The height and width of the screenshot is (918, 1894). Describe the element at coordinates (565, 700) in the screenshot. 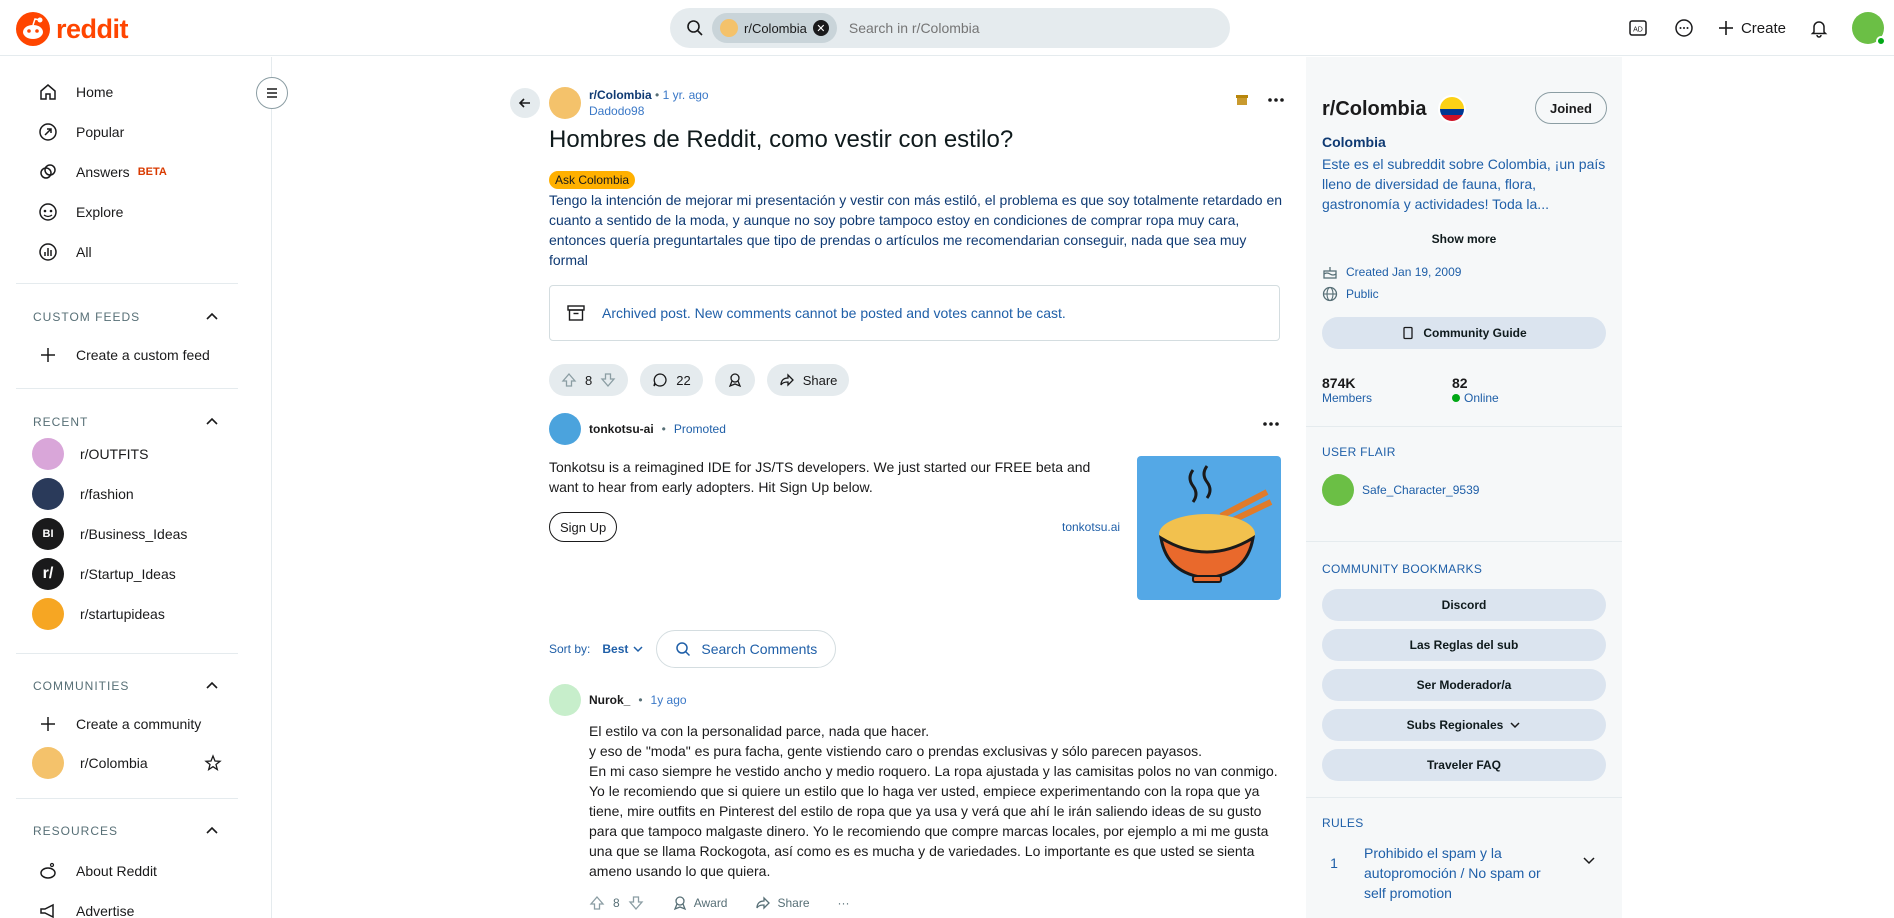

I see `commenter-avatar` at that location.